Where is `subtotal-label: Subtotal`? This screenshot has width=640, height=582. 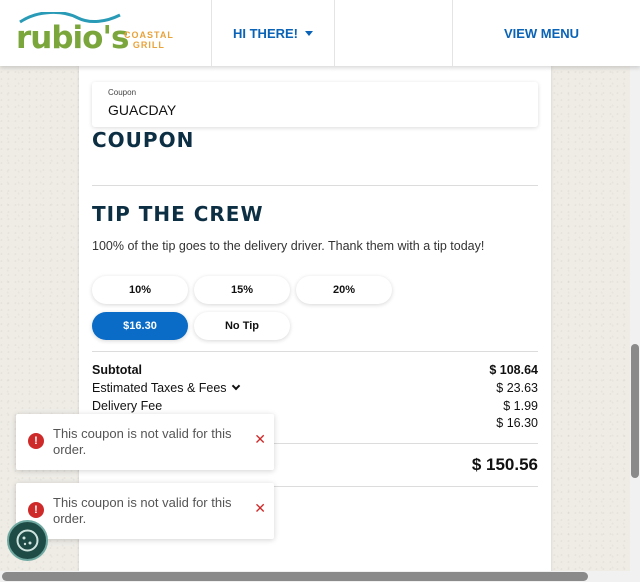
subtotal-label: Subtotal is located at coordinates (117, 370).